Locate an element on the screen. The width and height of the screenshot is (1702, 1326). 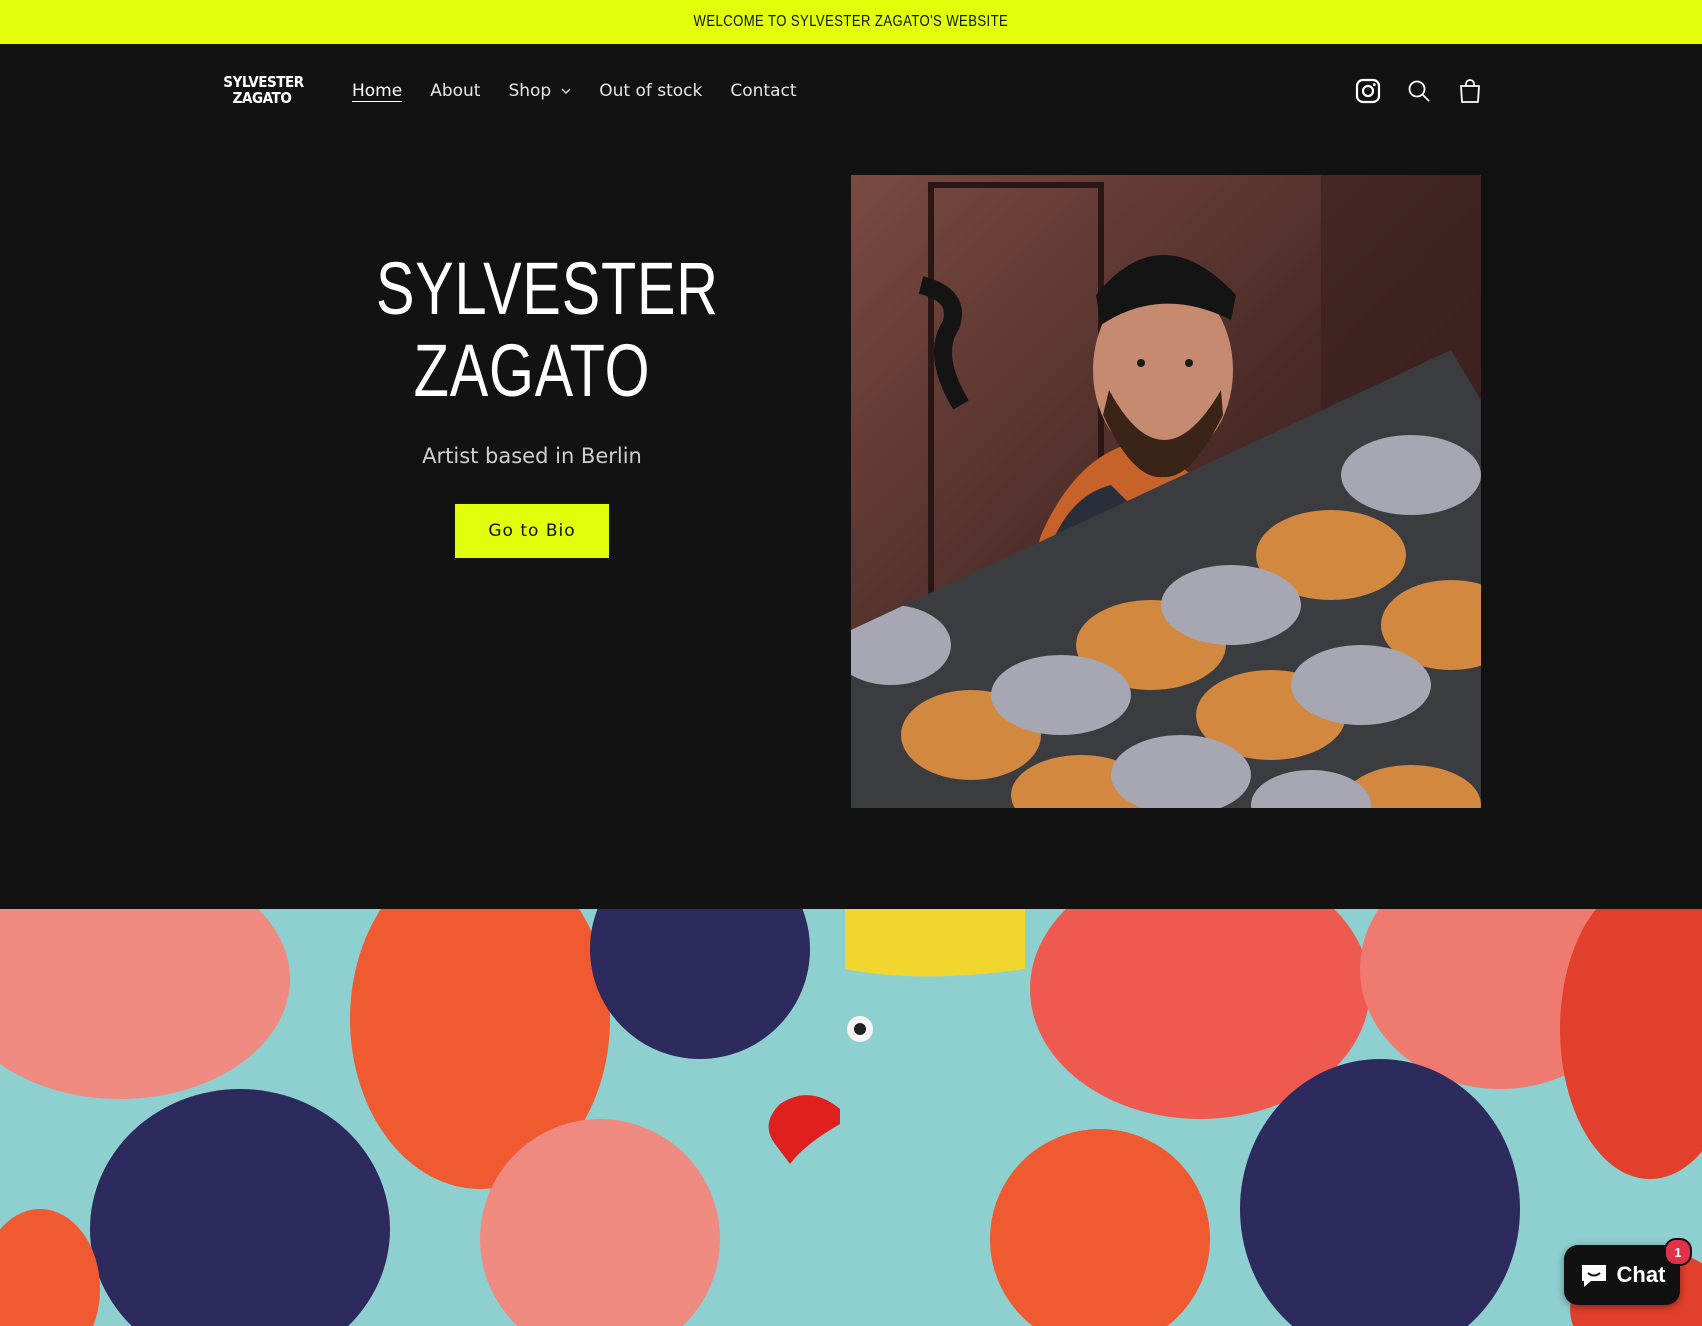
nav-about: About is located at coordinates (455, 91).